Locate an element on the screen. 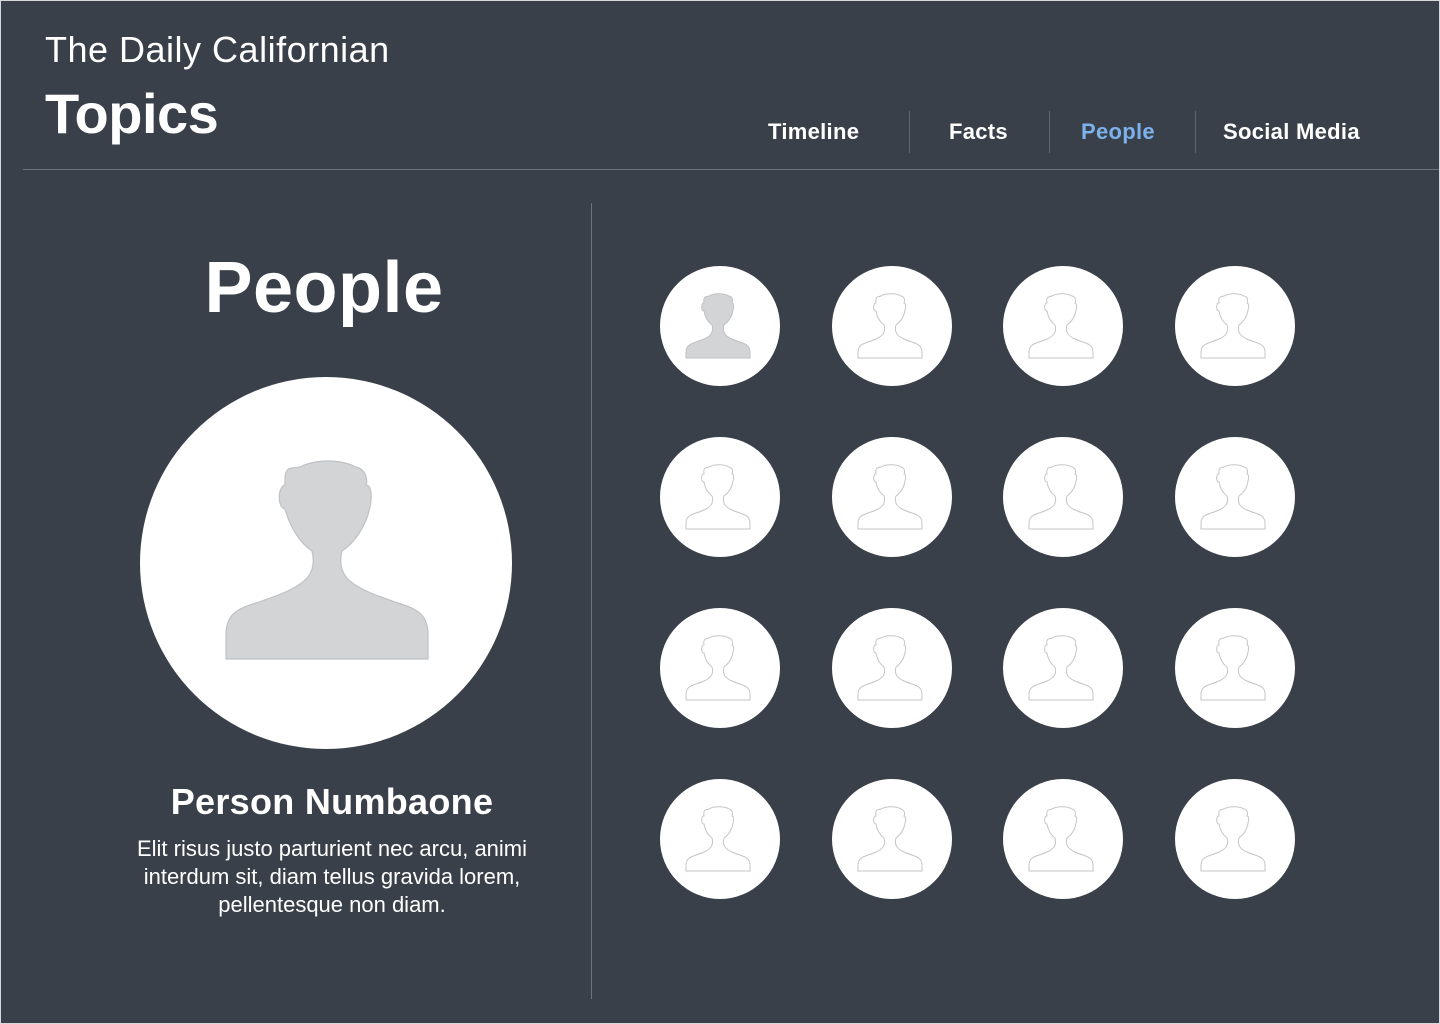  section-title: People is located at coordinates (324, 288).